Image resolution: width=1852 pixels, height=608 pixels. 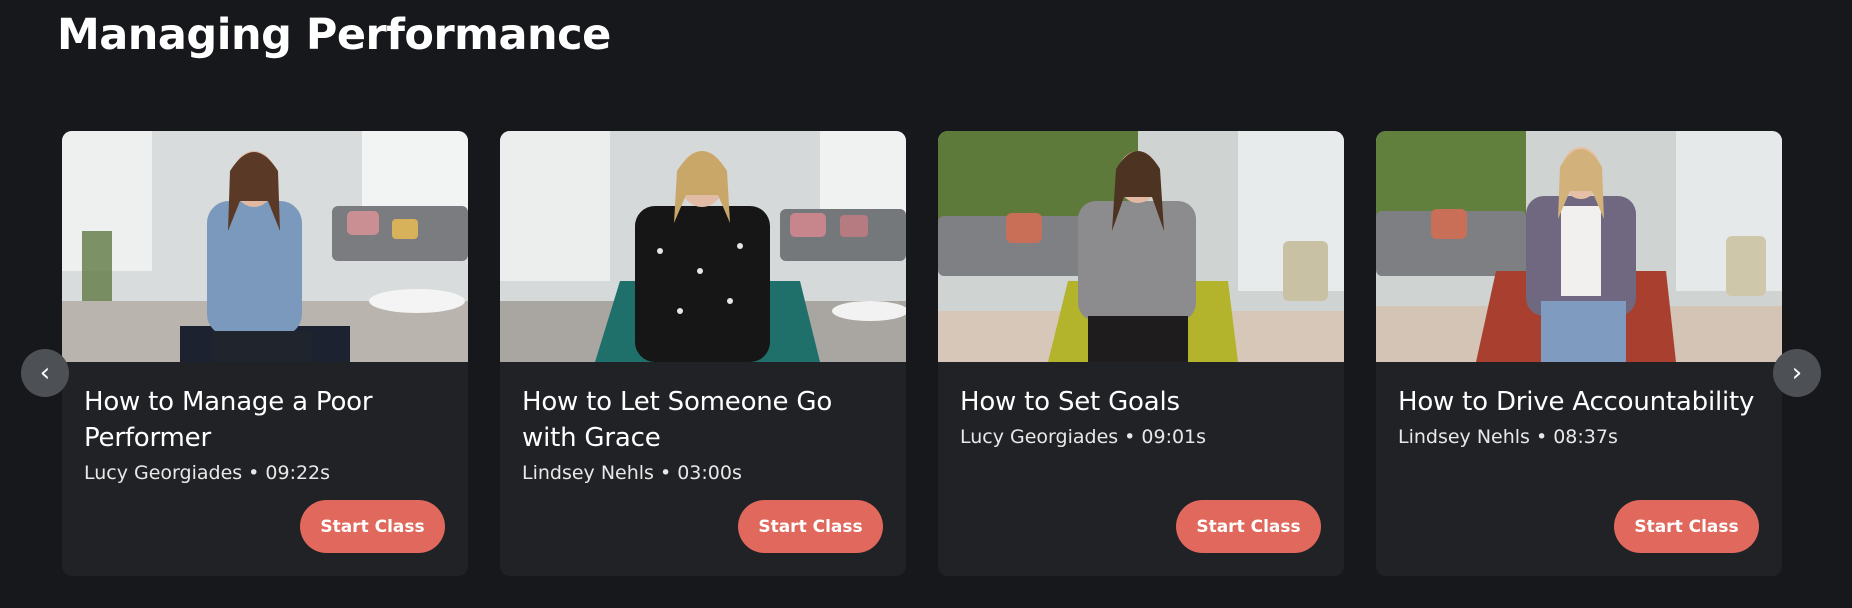 I want to click on class-duration: 08:37s, so click(x=1585, y=437).